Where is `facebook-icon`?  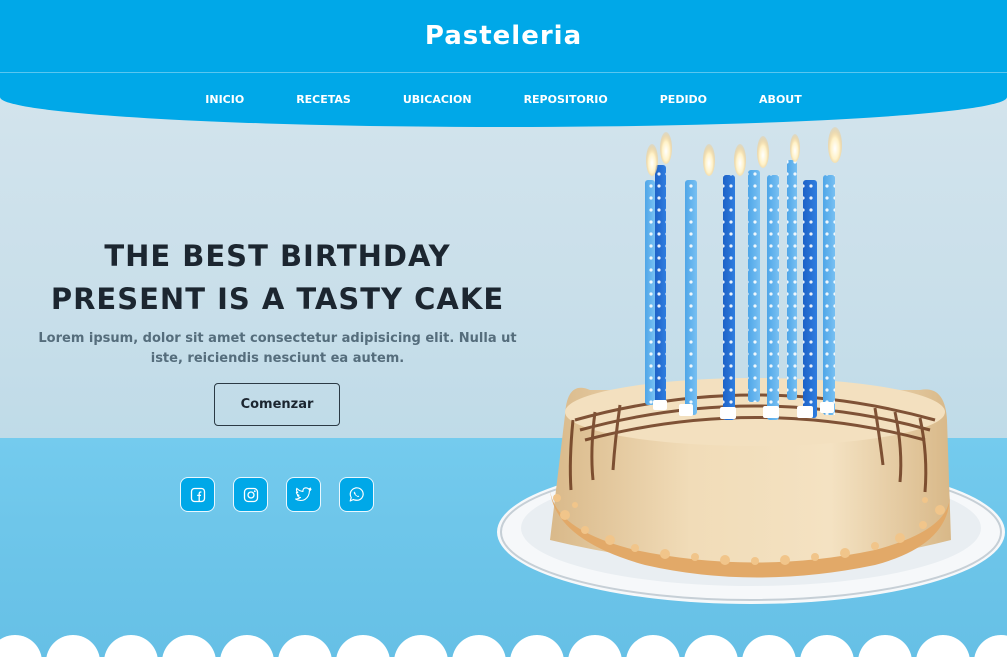 facebook-icon is located at coordinates (197, 494).